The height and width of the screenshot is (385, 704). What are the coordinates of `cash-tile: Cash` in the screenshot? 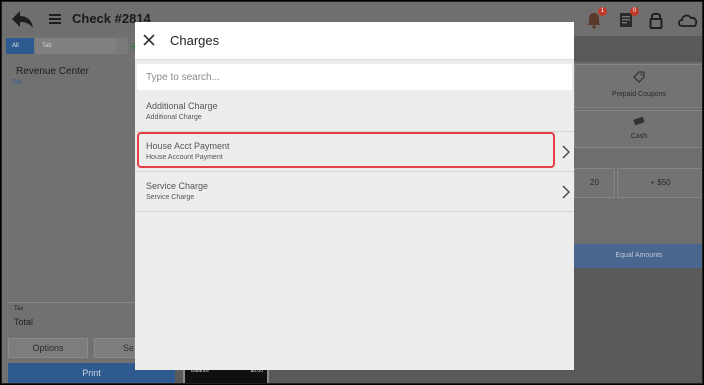 It's located at (638, 129).